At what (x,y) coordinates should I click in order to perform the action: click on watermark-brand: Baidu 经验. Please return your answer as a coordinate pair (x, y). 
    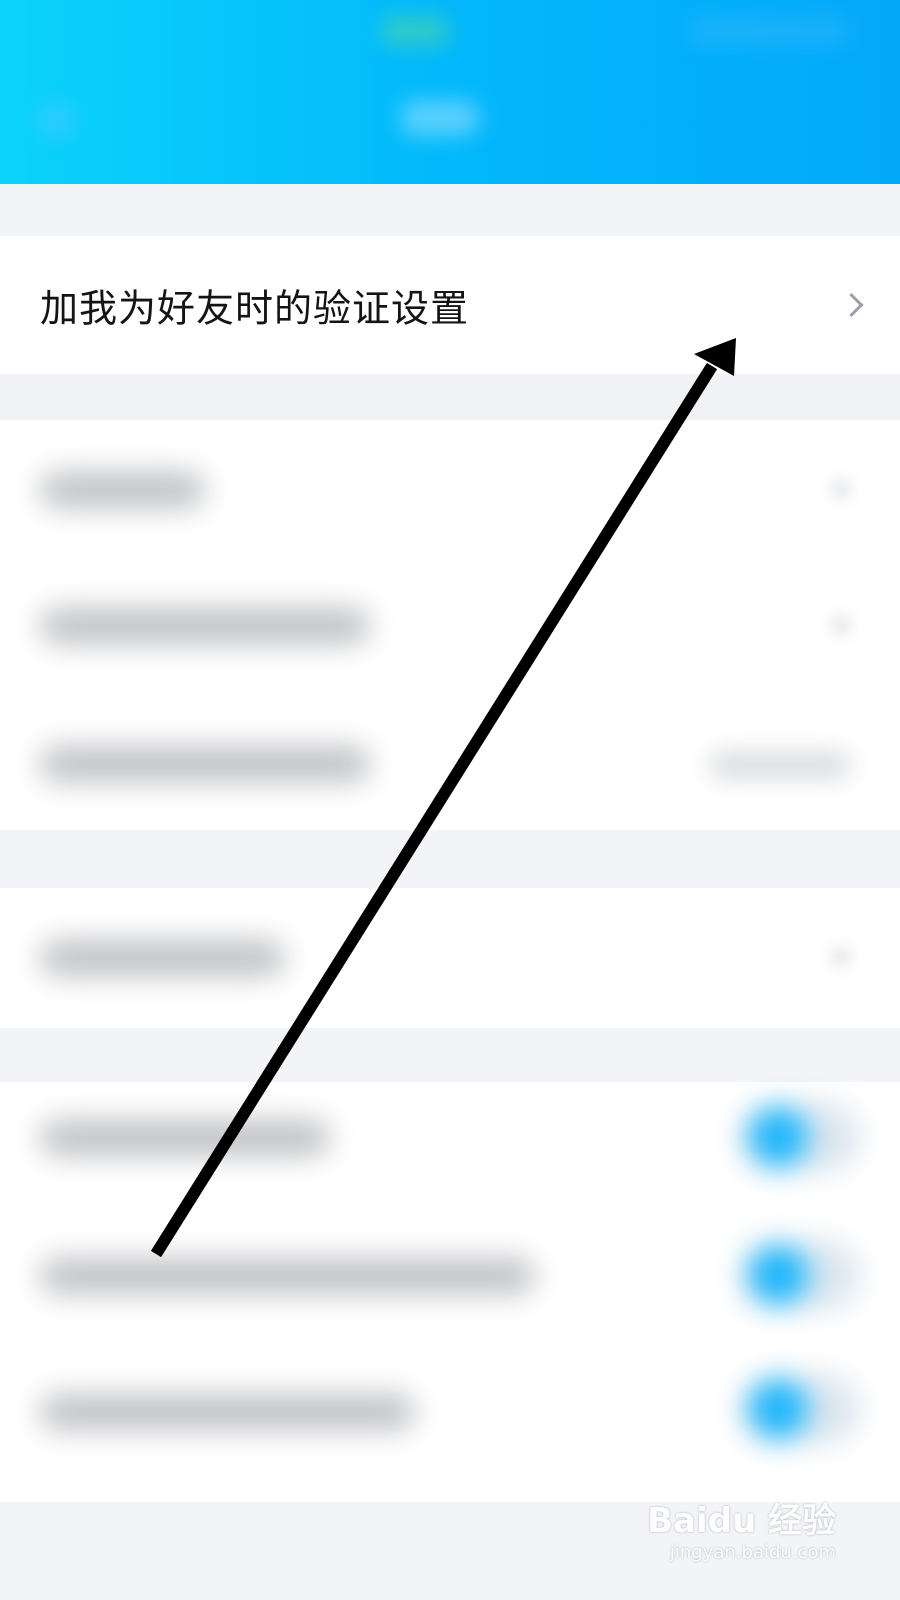
    Looking at the image, I should click on (741, 1521).